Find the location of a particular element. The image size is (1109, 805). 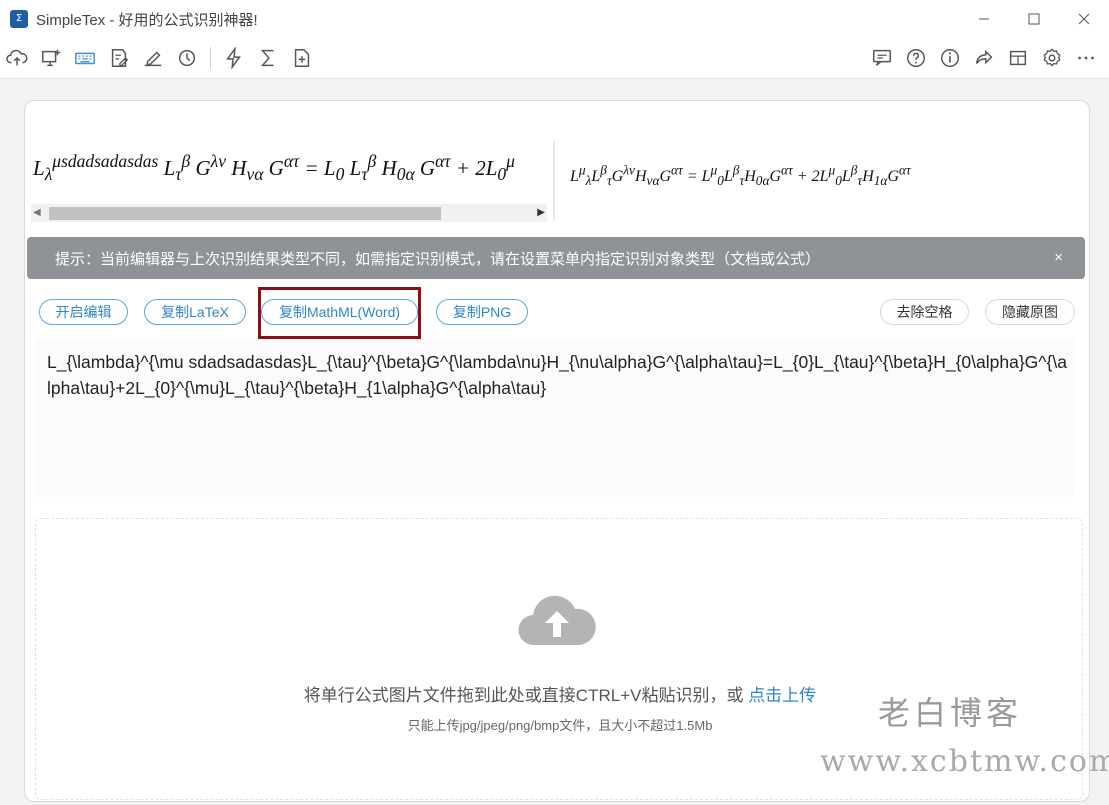

lightning-icon is located at coordinates (233, 58).